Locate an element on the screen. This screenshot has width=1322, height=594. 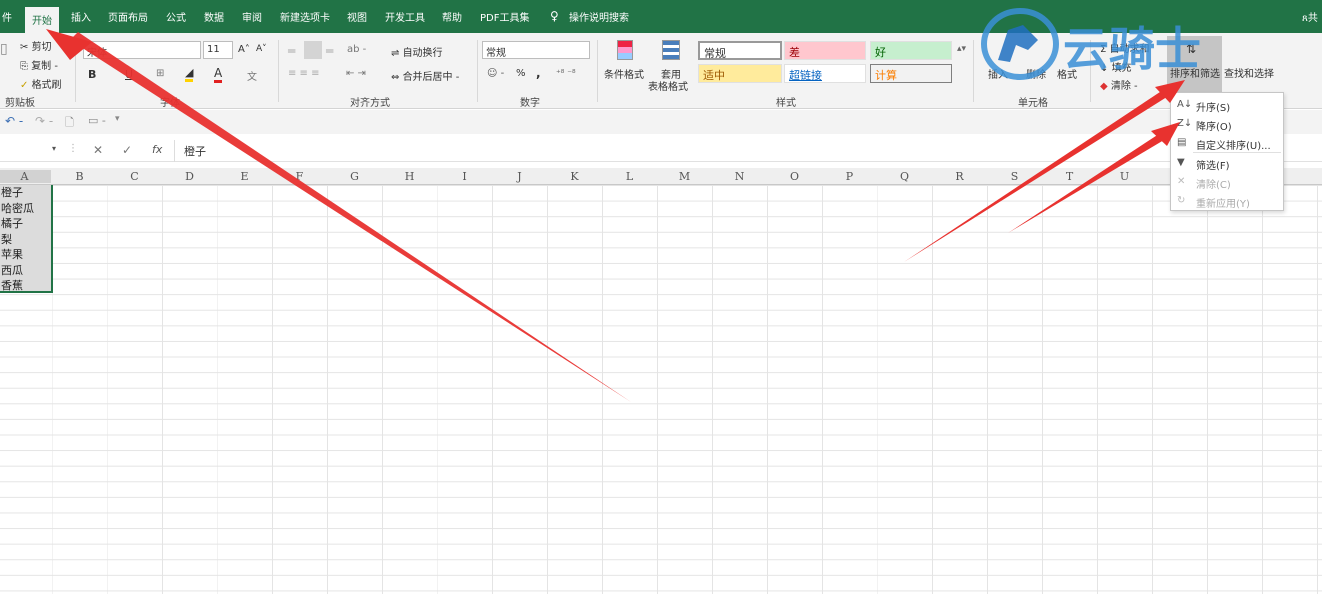
menu-item-icon: ▤ is located at coordinates (1182, 142).